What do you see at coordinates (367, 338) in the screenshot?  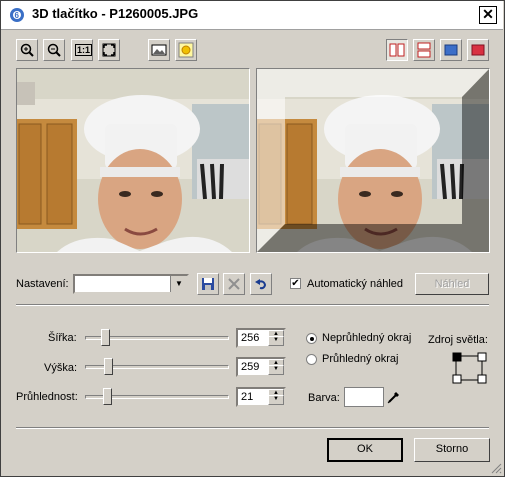 I see `opaque-edge-label: Neprůhledný okraj` at bounding box center [367, 338].